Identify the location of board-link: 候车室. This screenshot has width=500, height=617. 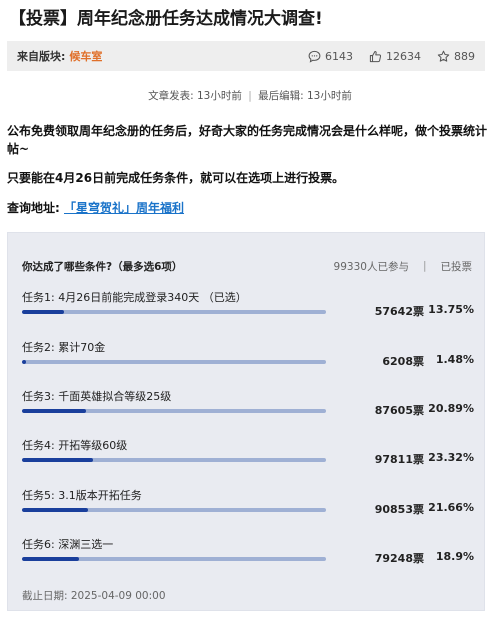
(85, 56).